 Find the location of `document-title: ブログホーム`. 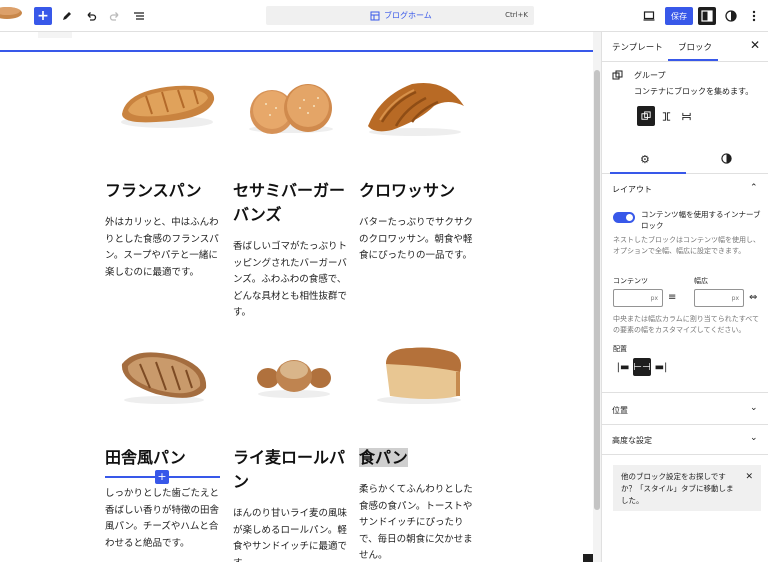

document-title: ブログホーム is located at coordinates (408, 15).